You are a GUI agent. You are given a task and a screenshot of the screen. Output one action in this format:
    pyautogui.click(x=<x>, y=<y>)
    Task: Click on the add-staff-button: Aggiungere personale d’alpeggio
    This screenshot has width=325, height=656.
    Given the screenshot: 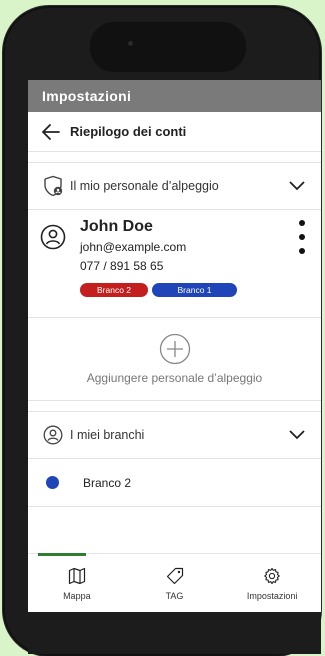 What is the action you would take?
    pyautogui.click(x=174, y=359)
    